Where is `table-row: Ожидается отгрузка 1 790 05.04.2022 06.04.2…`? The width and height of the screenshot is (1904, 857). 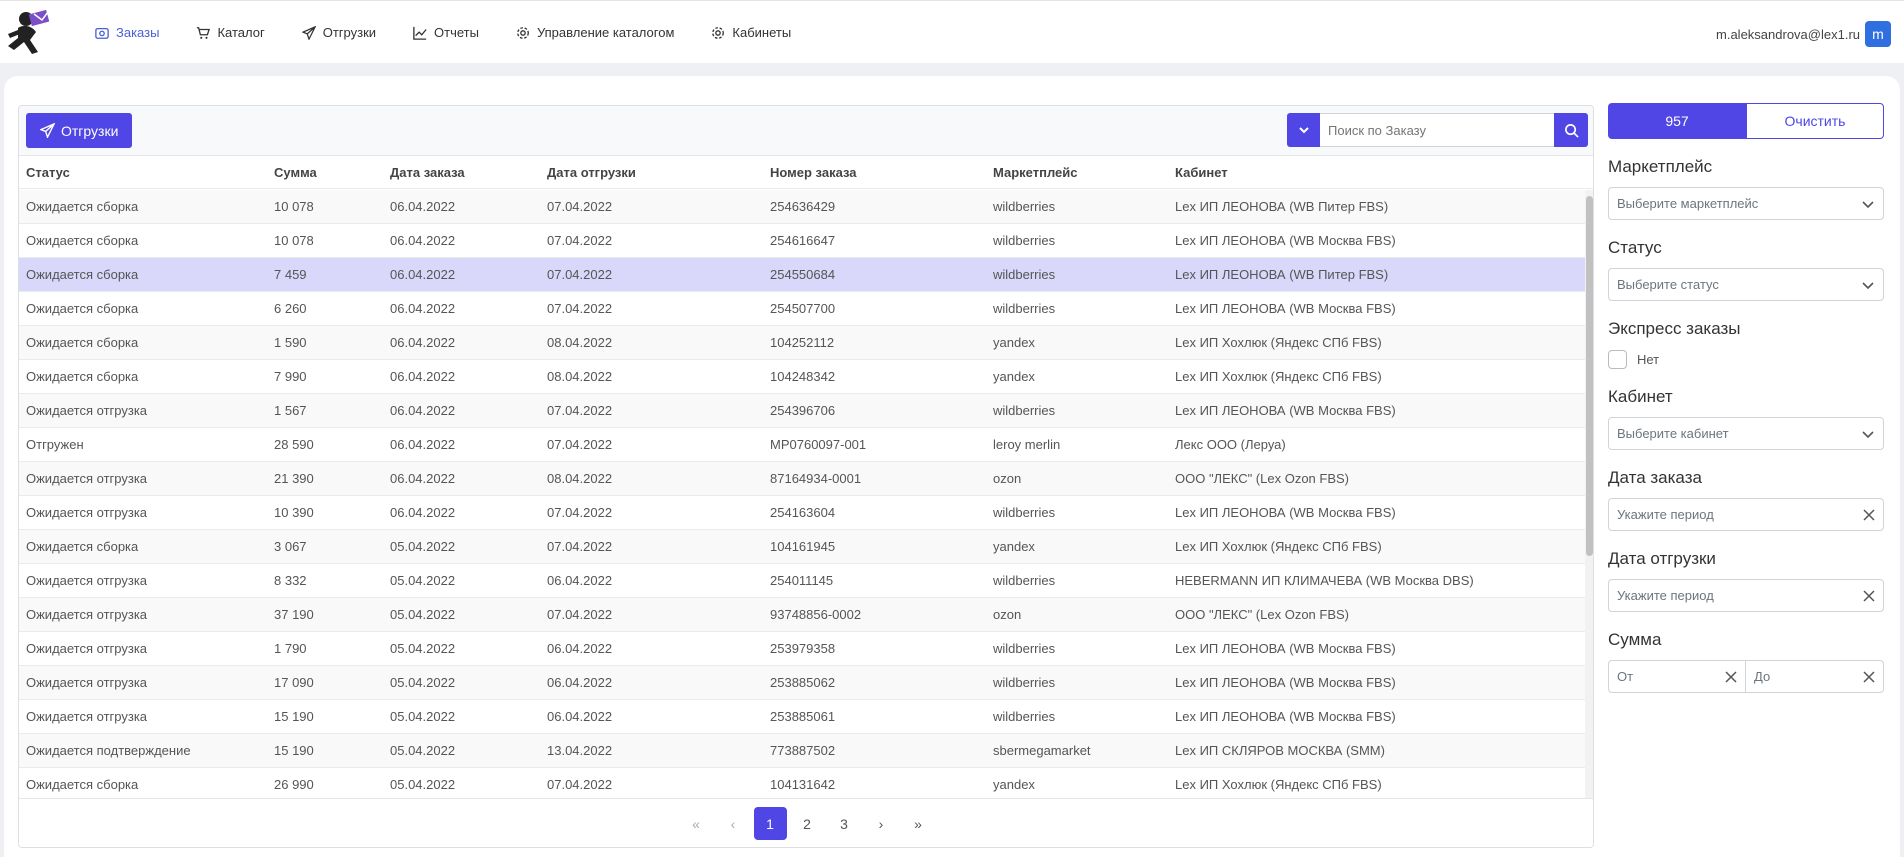 table-row: Ожидается отгрузка 1 790 05.04.2022 06.04.2… is located at coordinates (802, 649).